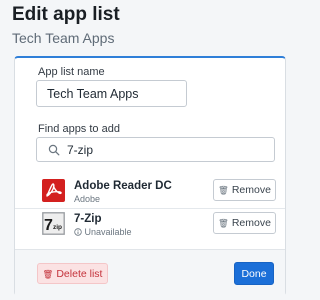  What do you see at coordinates (71, 72) in the screenshot?
I see `app-list-name-label: App list name` at bounding box center [71, 72].